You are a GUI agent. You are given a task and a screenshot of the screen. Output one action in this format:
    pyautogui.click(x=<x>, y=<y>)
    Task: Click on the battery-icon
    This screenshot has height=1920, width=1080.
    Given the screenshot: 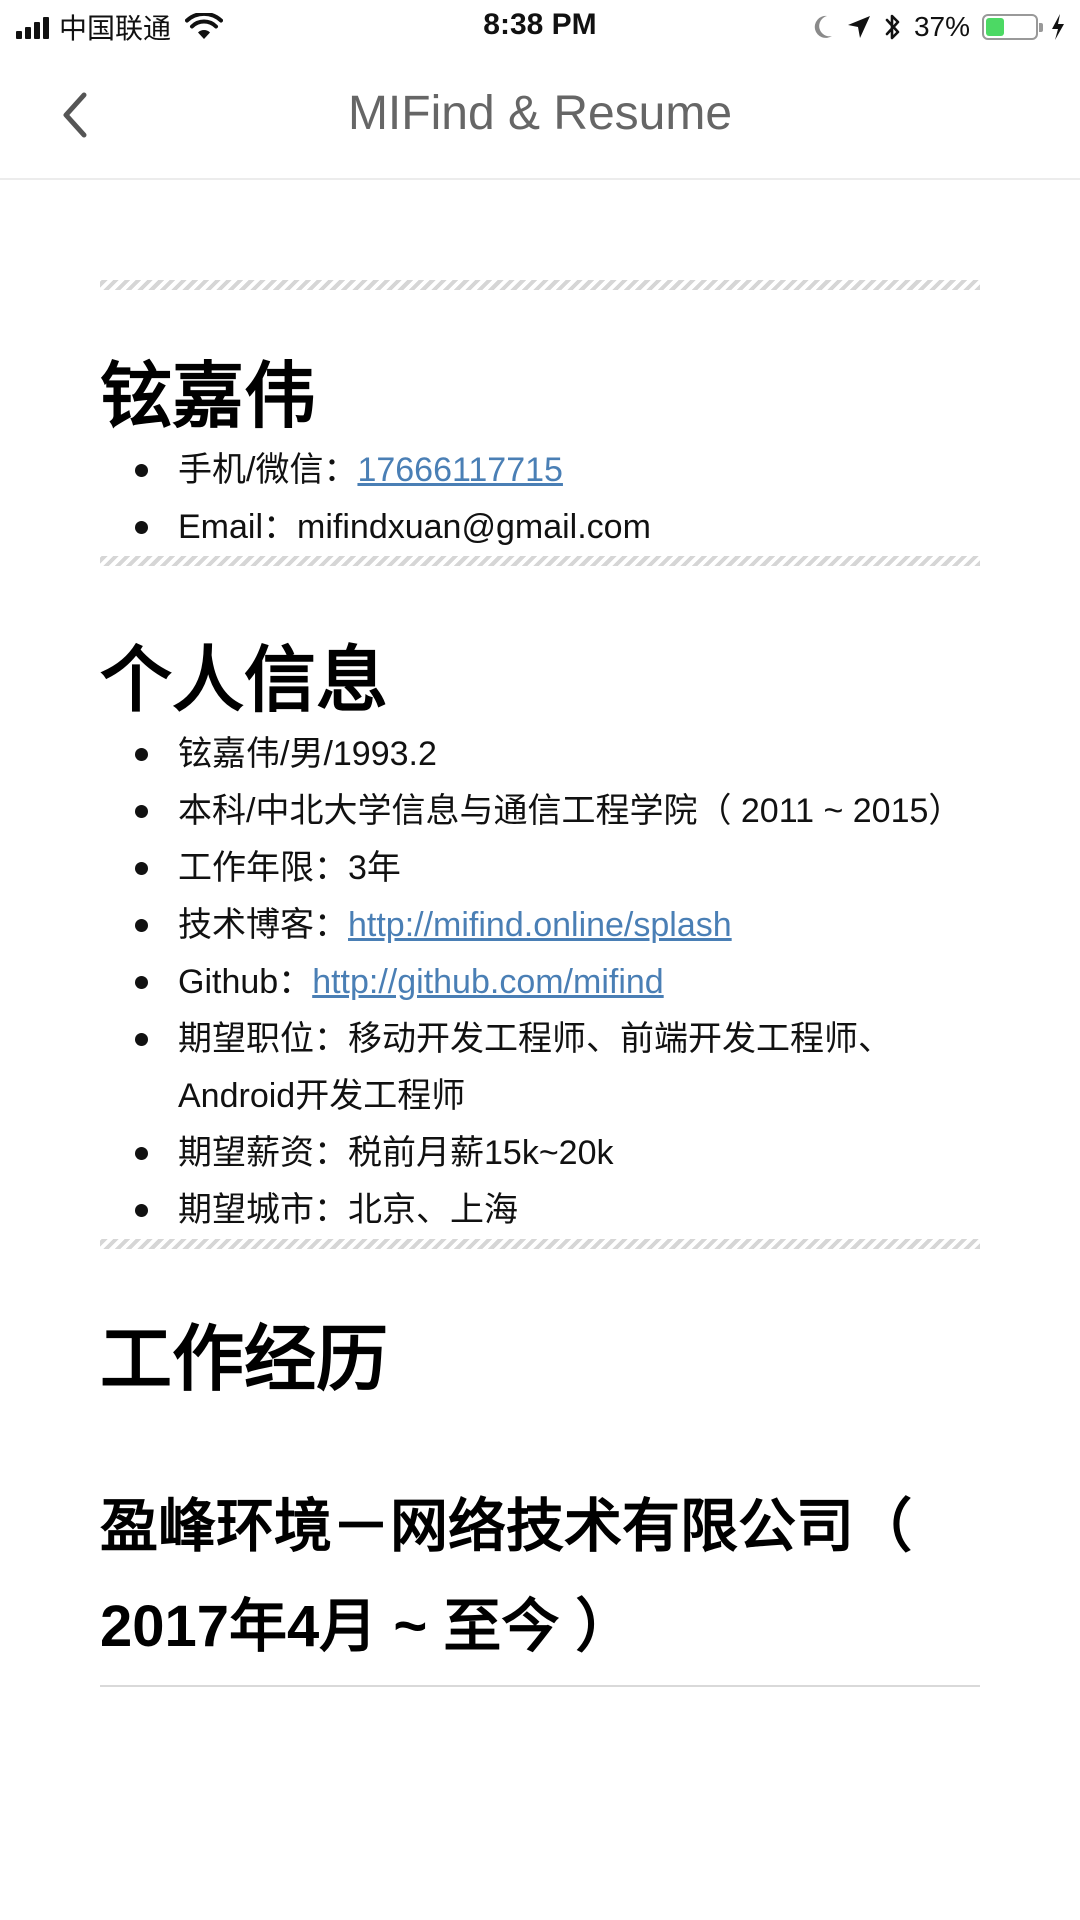 What is the action you would take?
    pyautogui.click(x=1012, y=27)
    